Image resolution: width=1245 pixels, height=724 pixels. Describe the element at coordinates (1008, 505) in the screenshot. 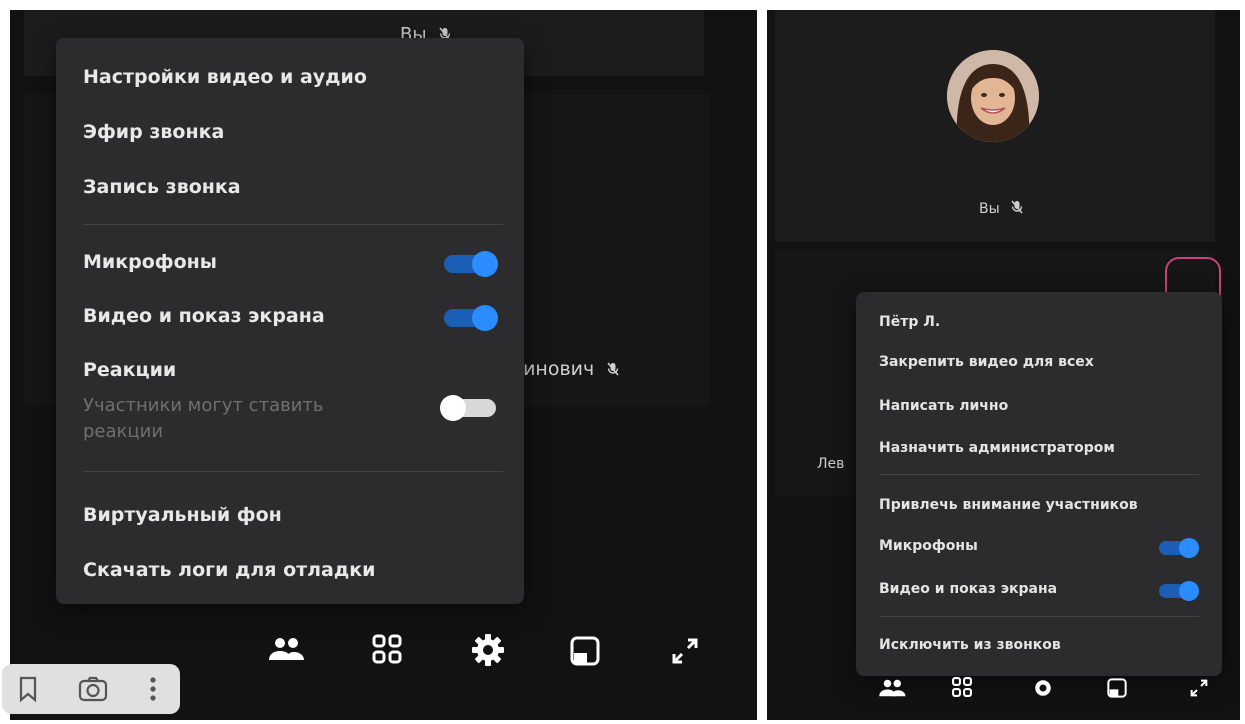

I see `menu-item-attract-attention: Привлечь внимание участников` at that location.